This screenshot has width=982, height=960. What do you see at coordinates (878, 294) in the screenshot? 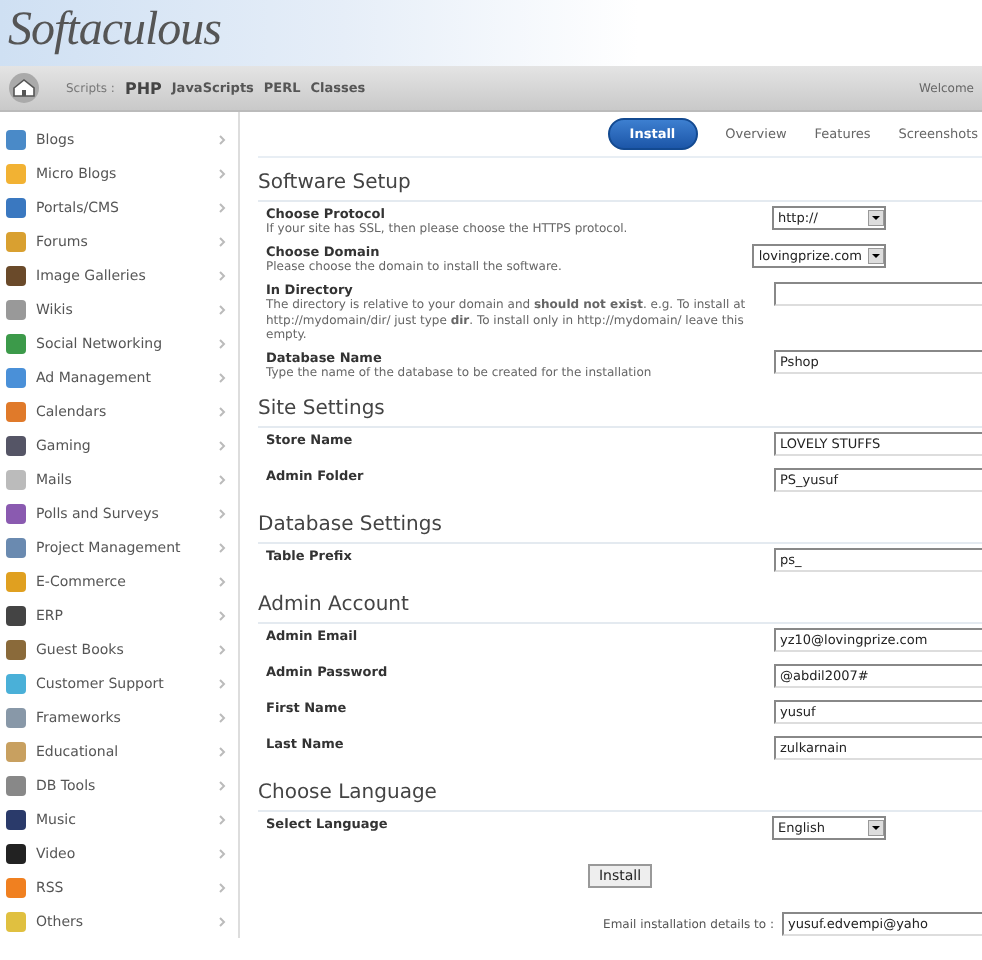
I see `text-field` at bounding box center [878, 294].